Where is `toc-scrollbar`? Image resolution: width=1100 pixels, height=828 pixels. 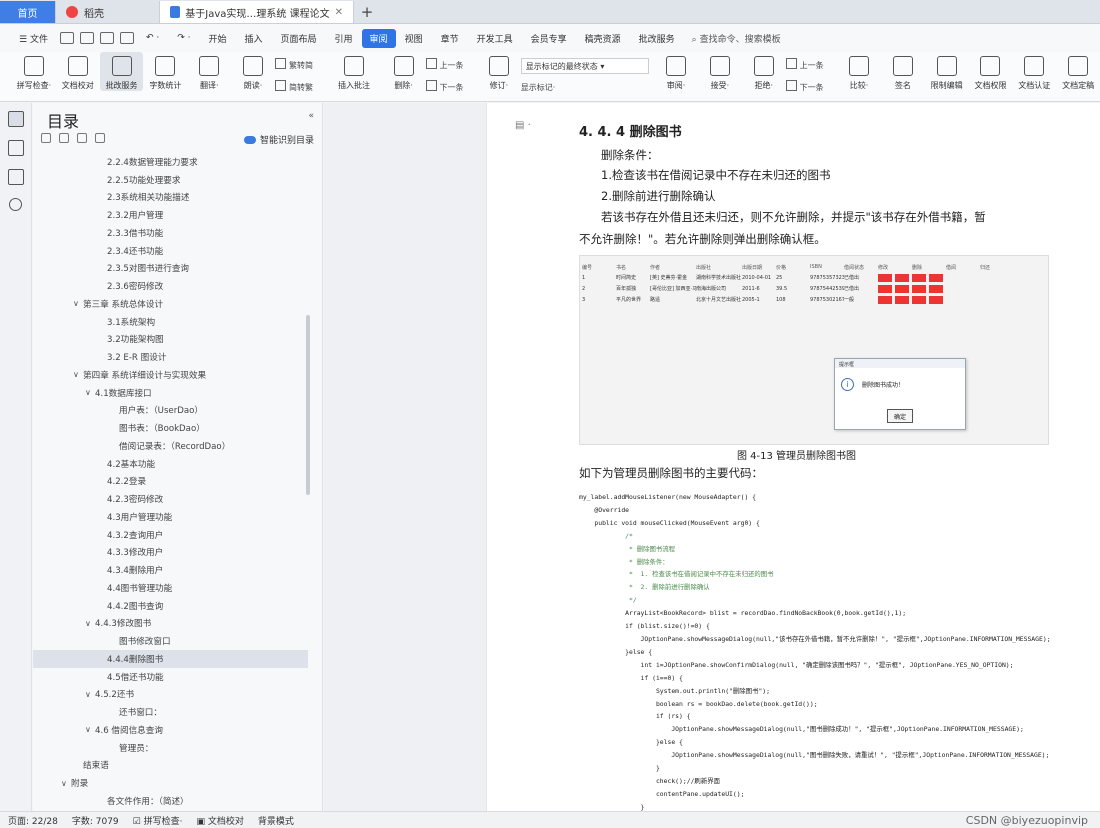
toc-scrollbar is located at coordinates (308, 405).